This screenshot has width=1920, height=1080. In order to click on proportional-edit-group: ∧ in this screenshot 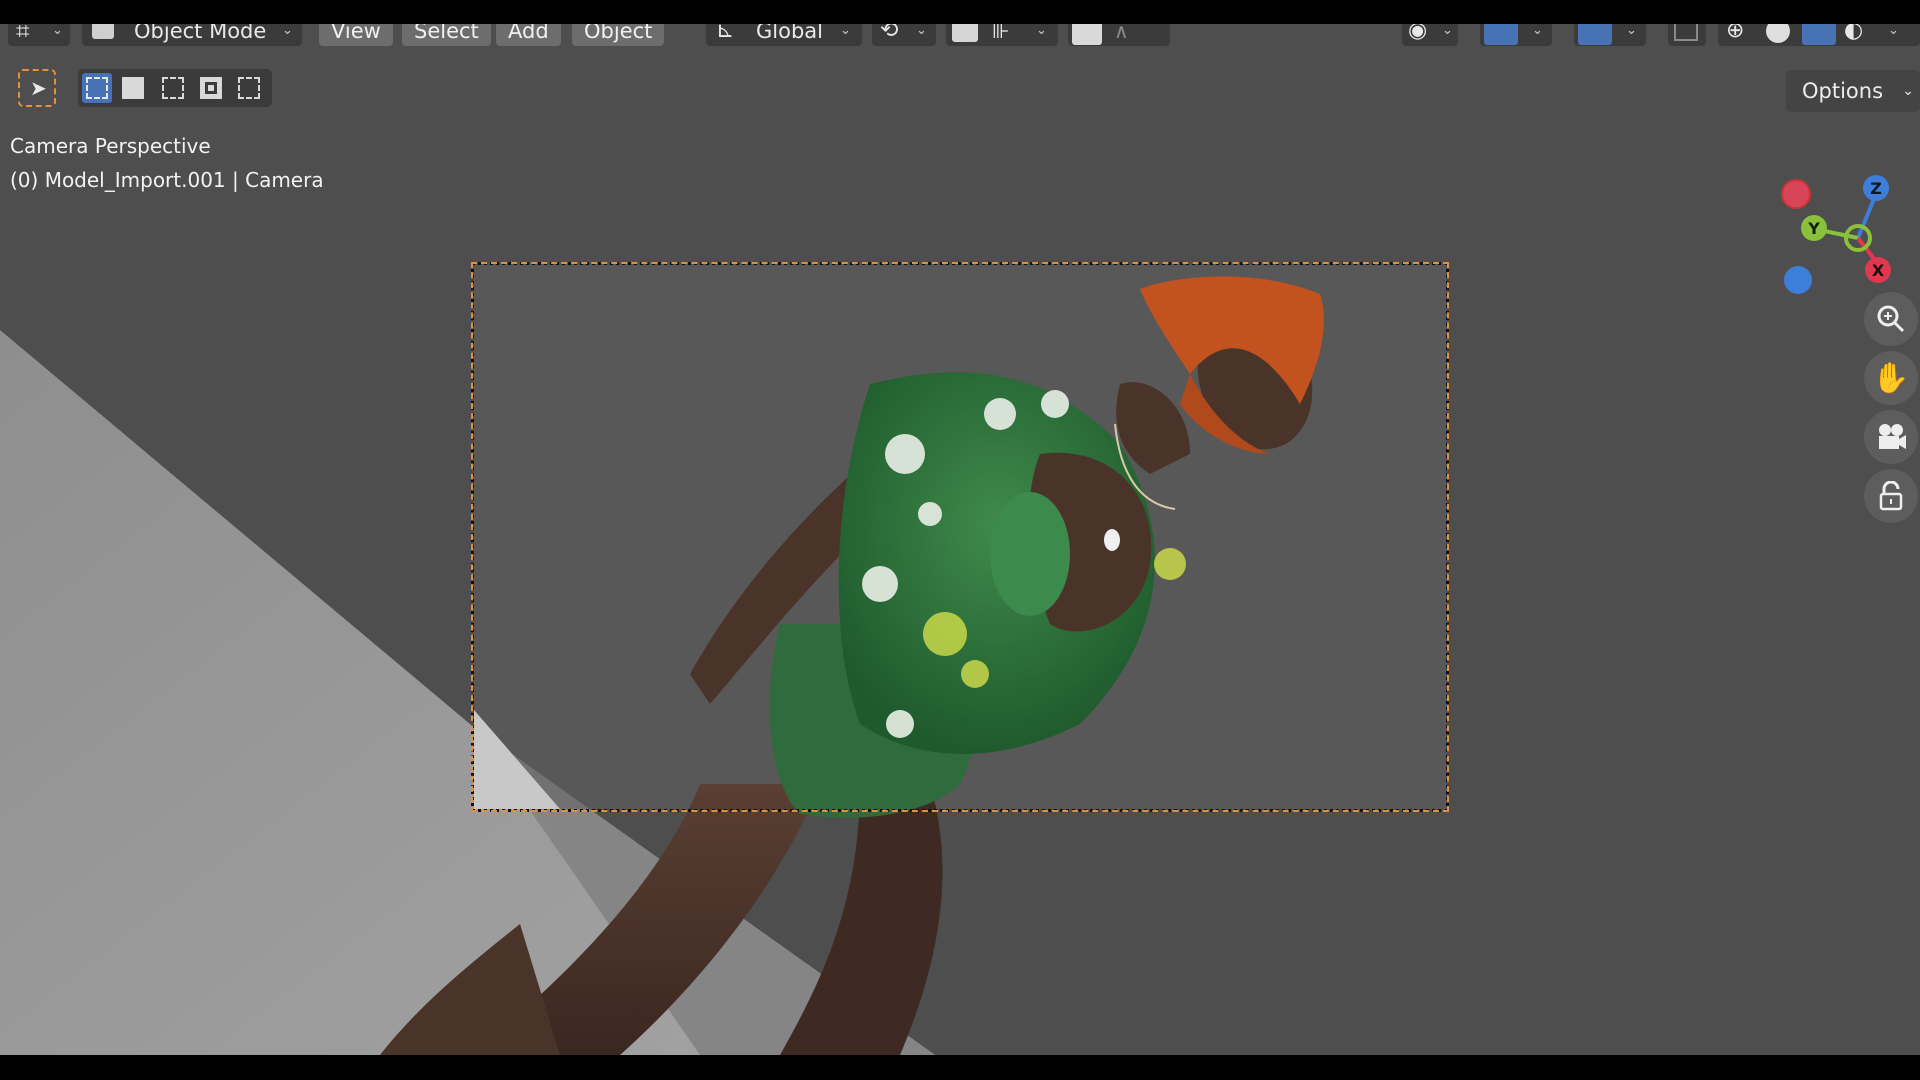, I will do `click(1119, 35)`.